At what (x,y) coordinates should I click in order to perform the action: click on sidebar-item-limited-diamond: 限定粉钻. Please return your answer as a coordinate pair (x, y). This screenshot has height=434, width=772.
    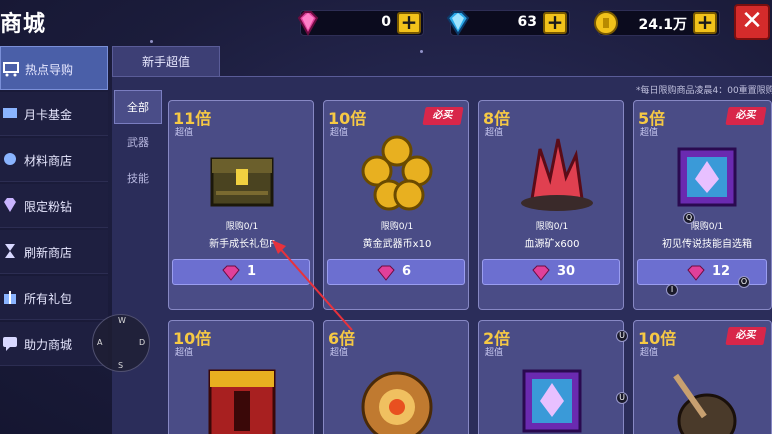
    Looking at the image, I should click on (54, 206).